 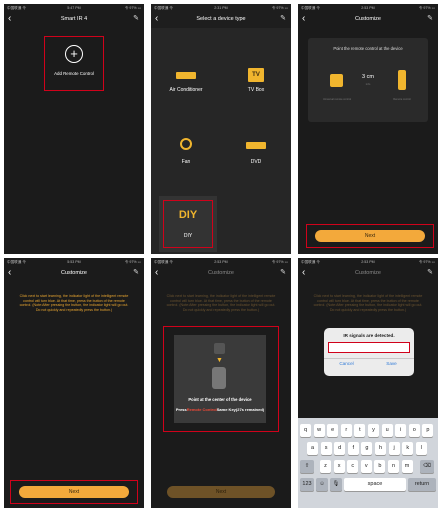 I want to click on universal-remote-icon, so click(x=336, y=80).